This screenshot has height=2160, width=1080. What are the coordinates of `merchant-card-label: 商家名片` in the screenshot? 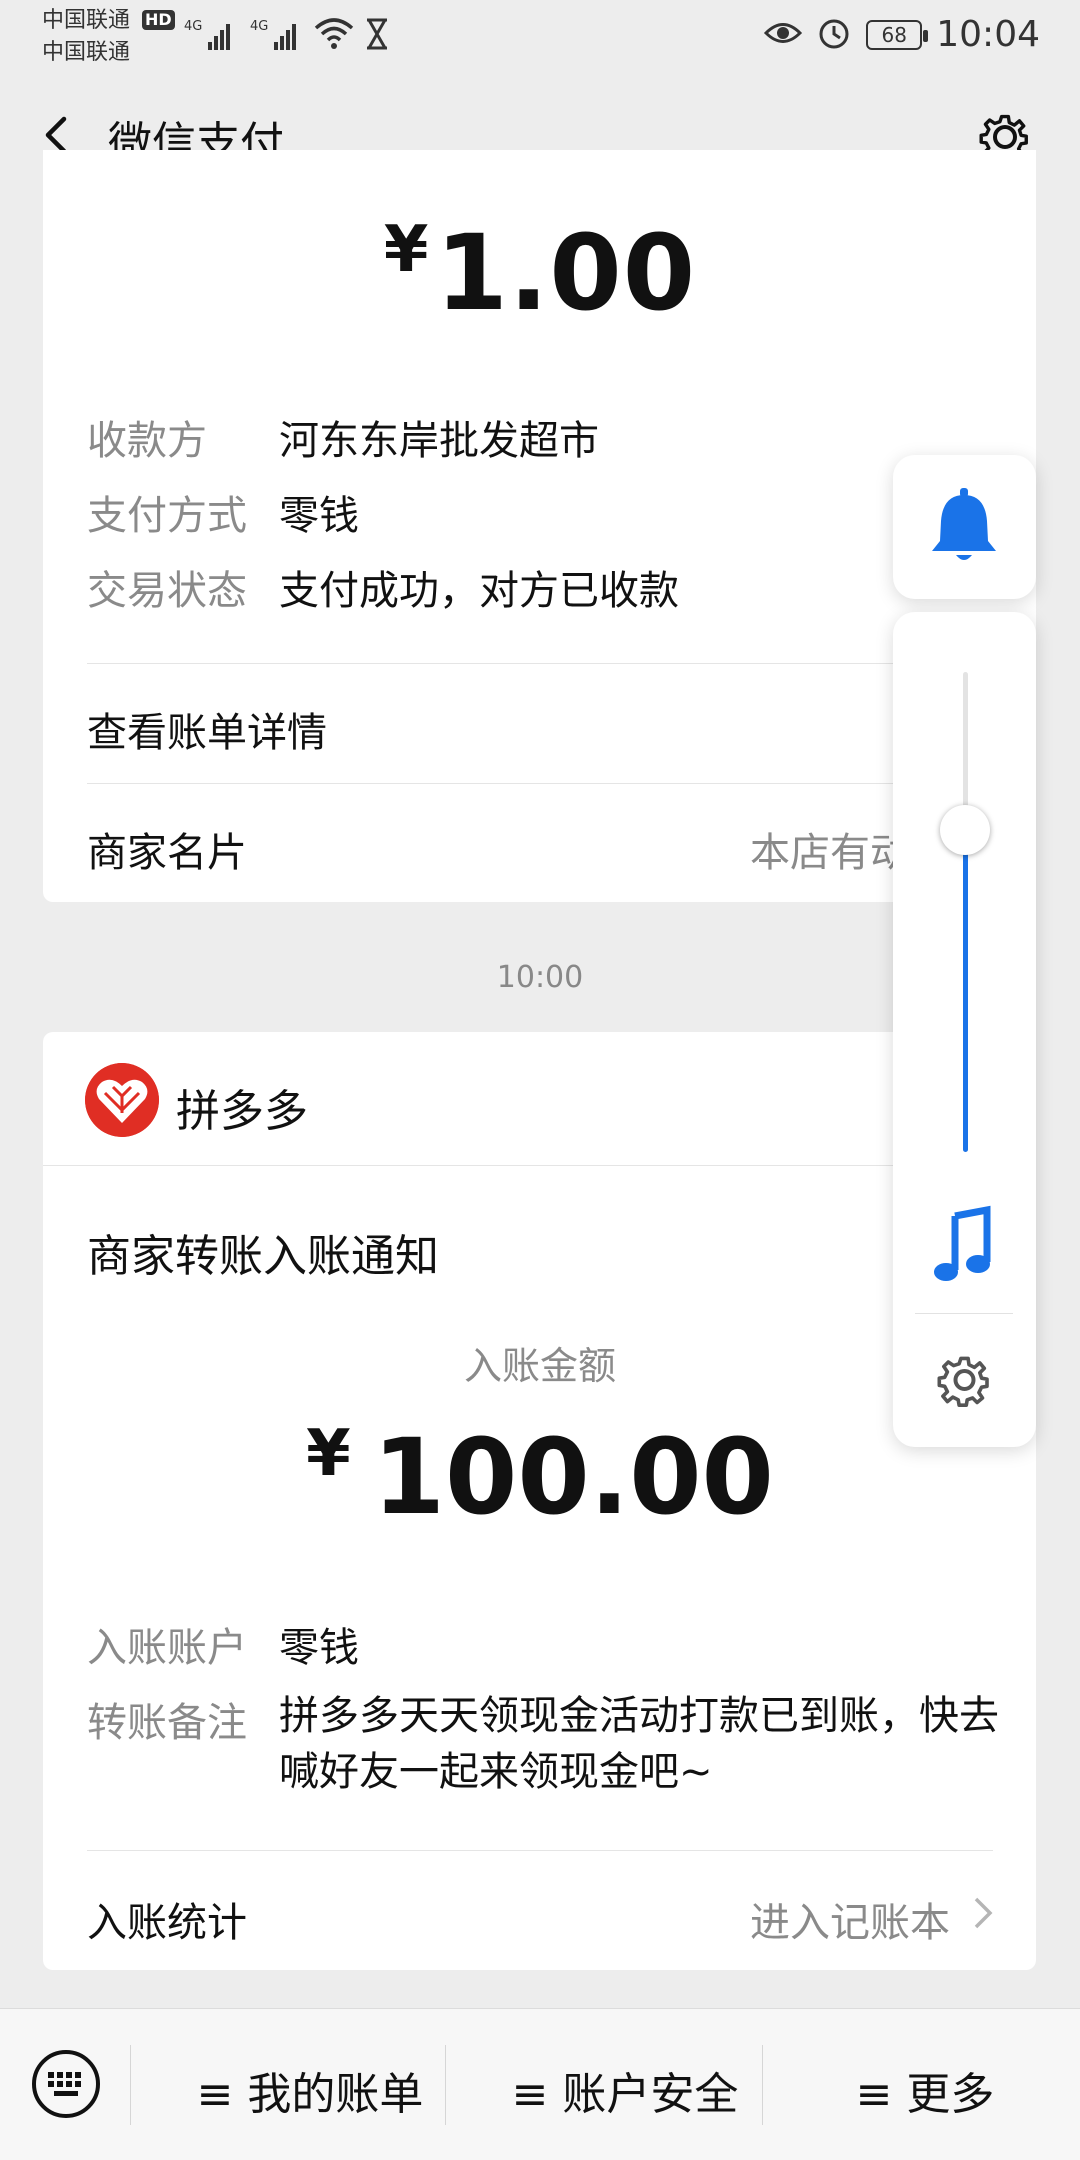 It's located at (167, 849).